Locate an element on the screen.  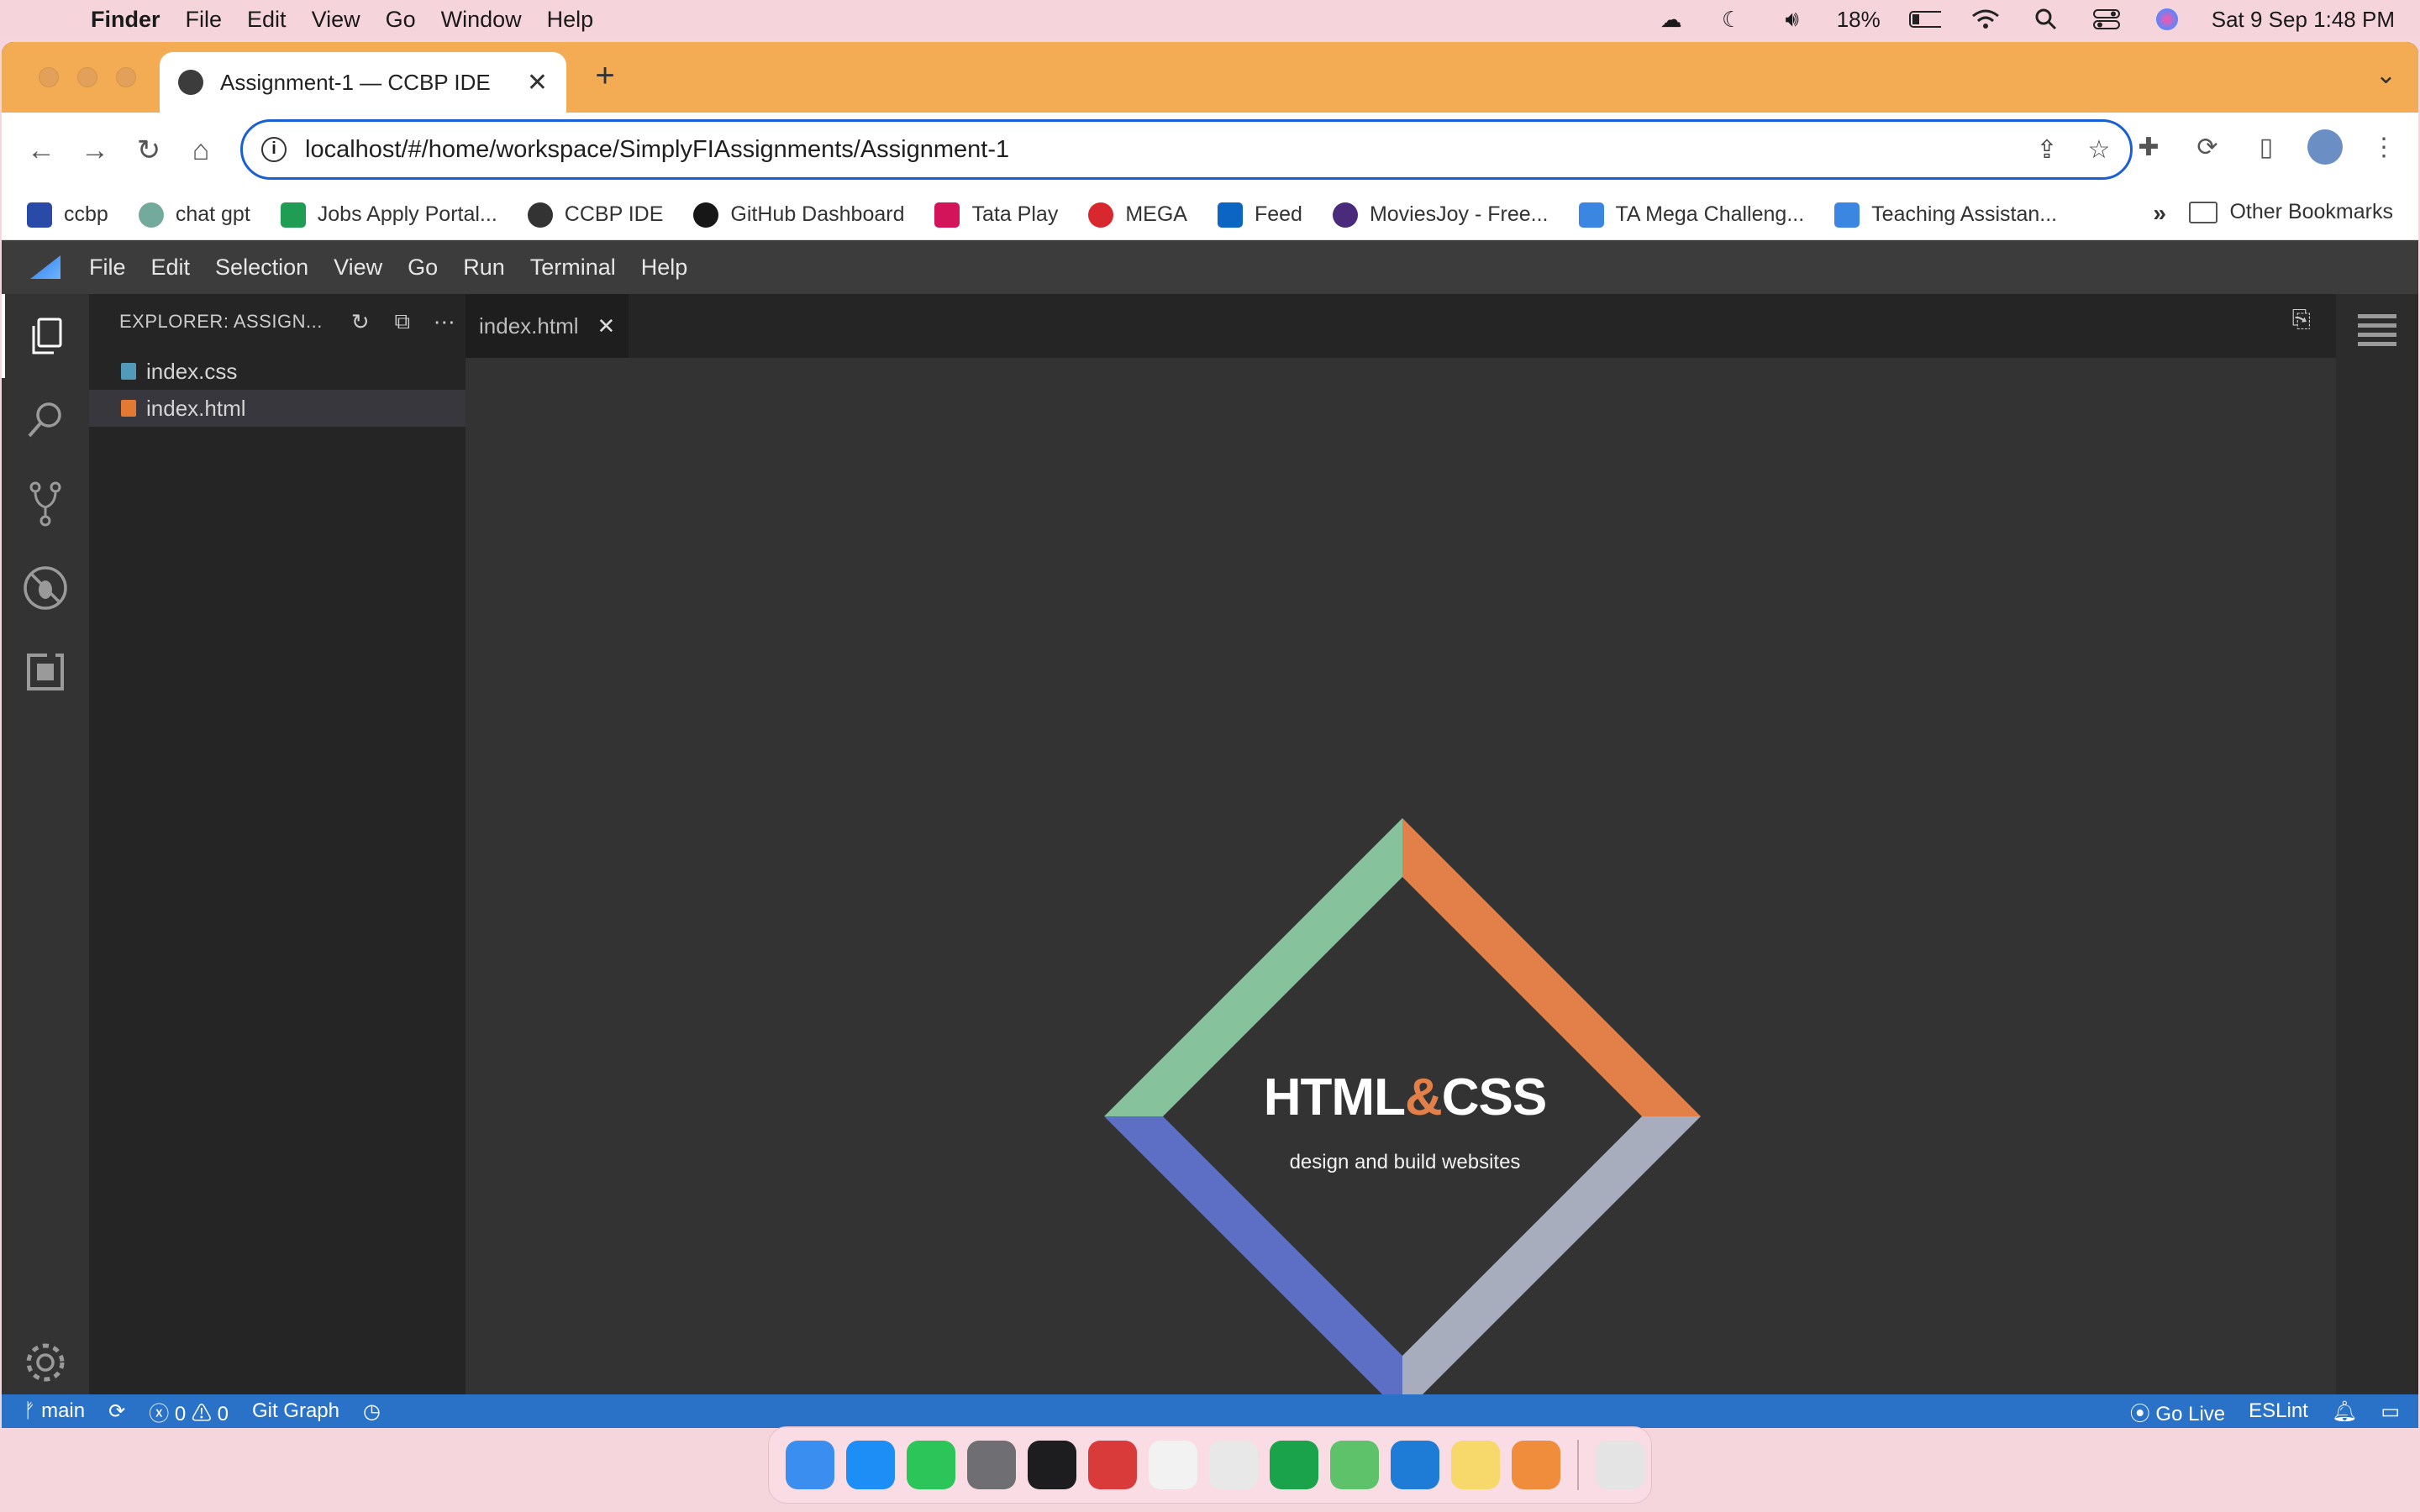
ide-menu-go: Go is located at coordinates (423, 268).